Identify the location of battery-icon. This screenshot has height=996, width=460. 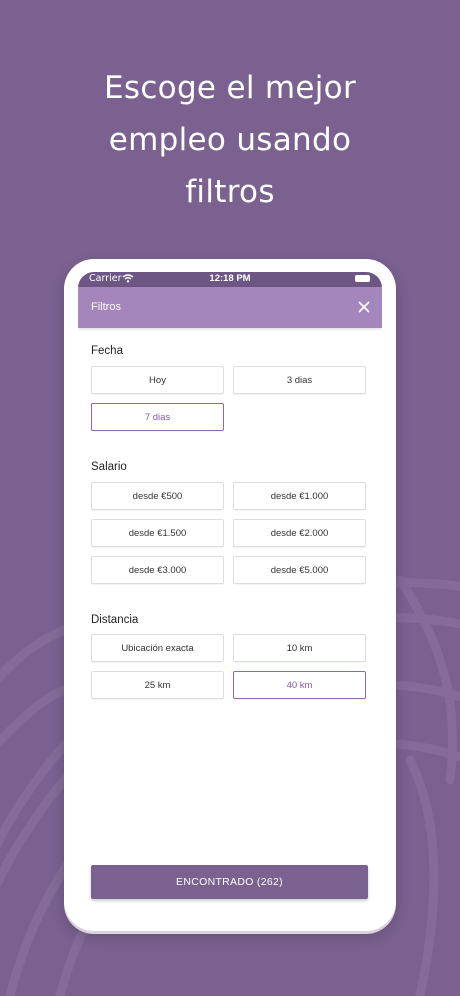
(362, 278).